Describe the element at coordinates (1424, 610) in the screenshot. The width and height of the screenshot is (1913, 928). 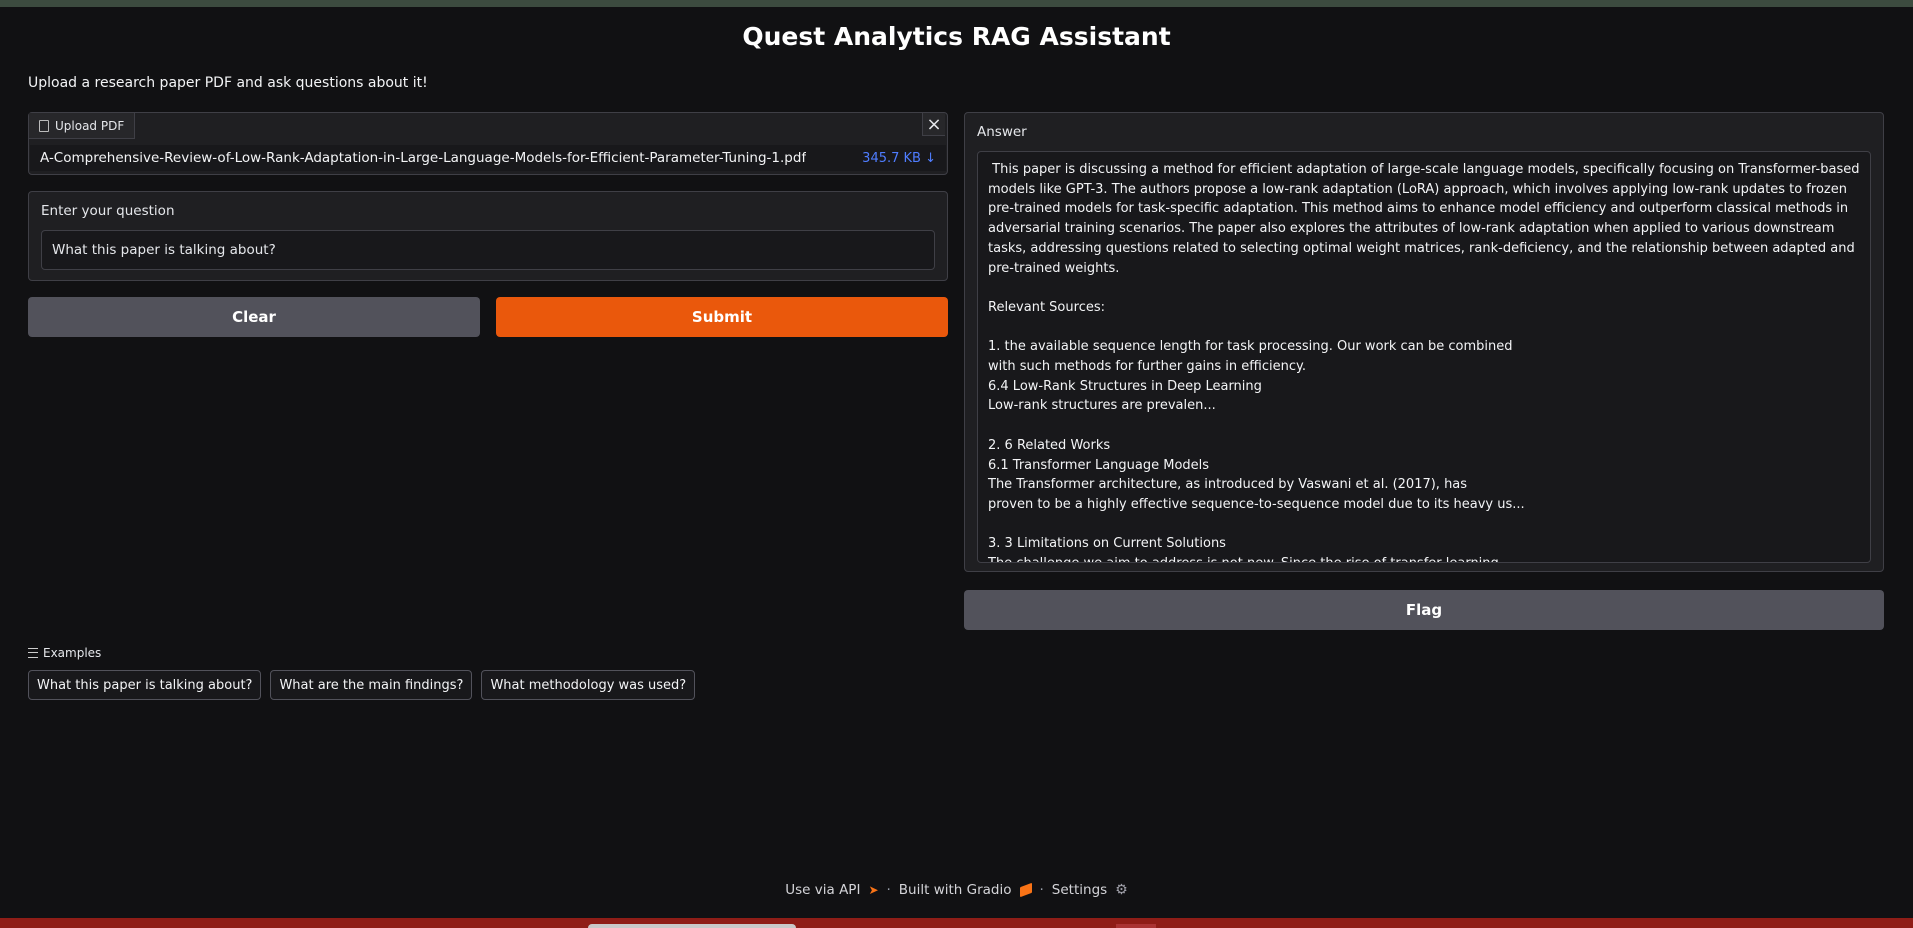
I see `flag-button: Flag` at that location.